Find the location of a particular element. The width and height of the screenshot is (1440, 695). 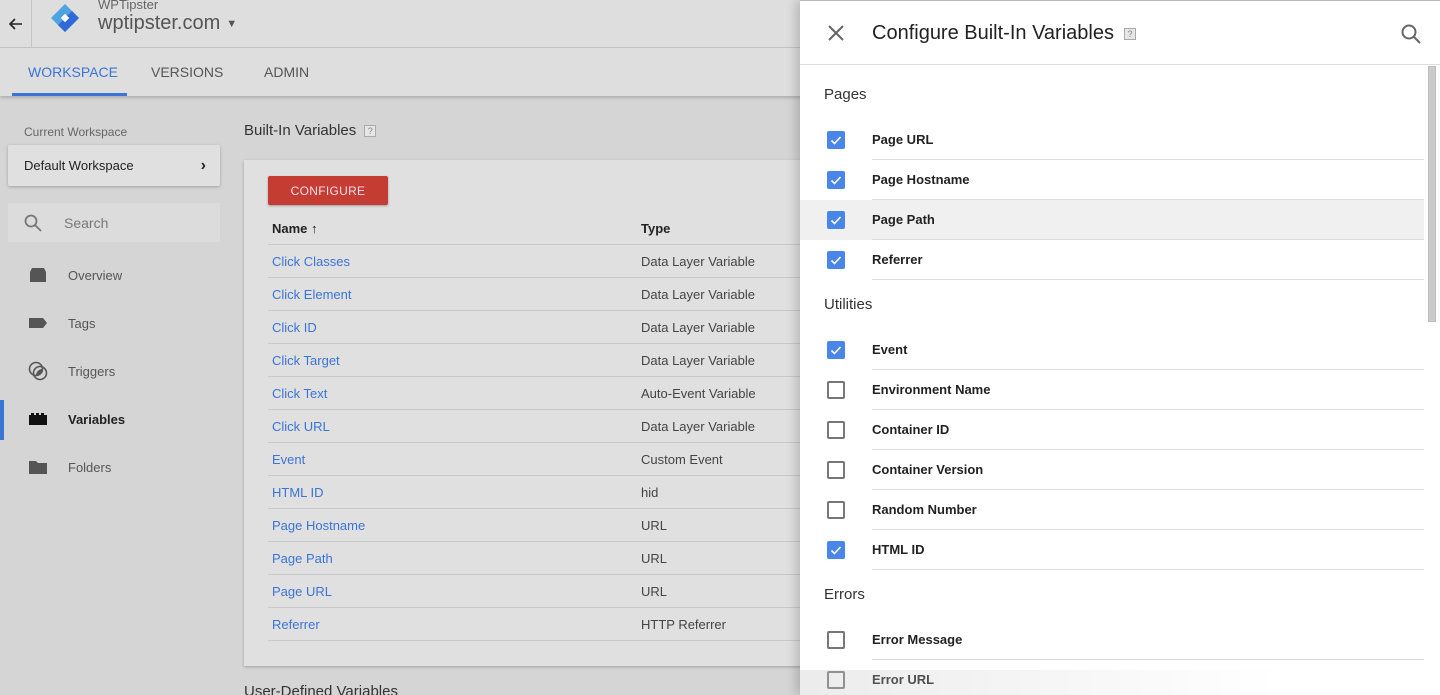

variable-option: Error URL is located at coordinates (1112, 677).